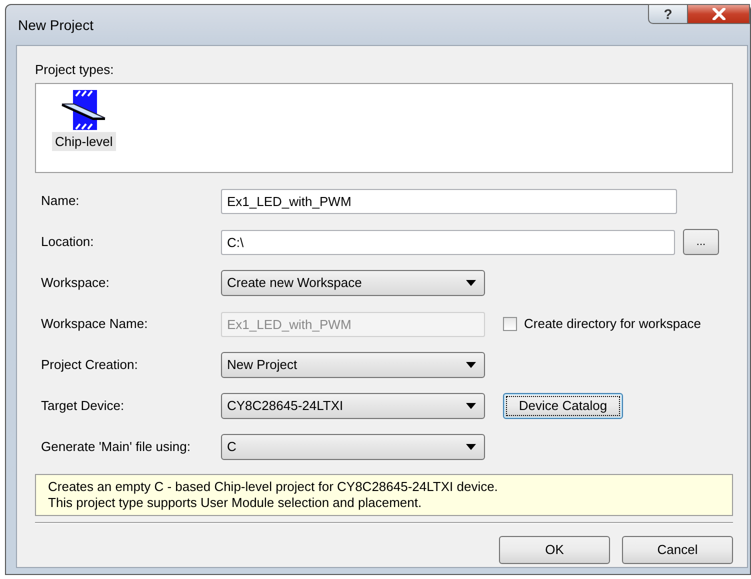 The width and height of the screenshot is (751, 579). What do you see at coordinates (448, 242) in the screenshot?
I see `text-field: C:\` at bounding box center [448, 242].